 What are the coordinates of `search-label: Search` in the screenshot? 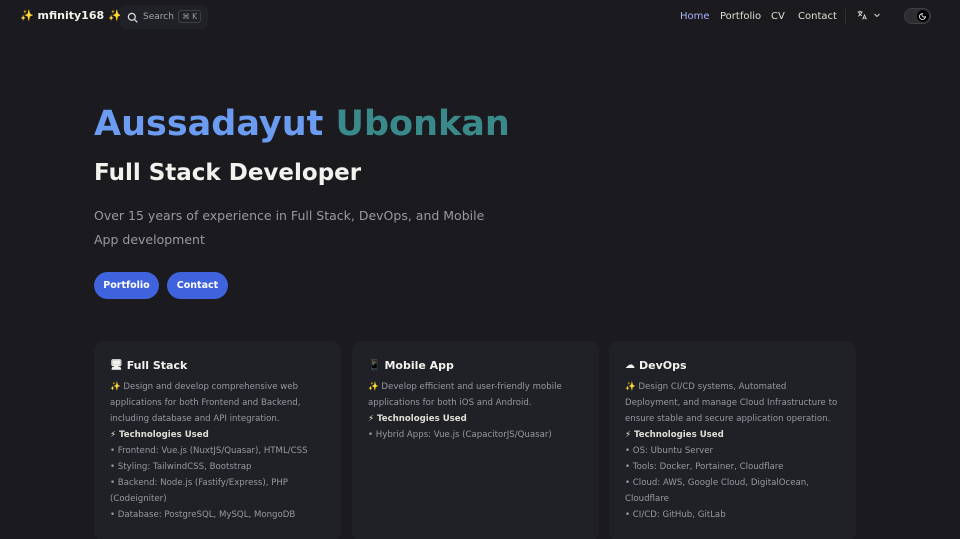 It's located at (158, 17).